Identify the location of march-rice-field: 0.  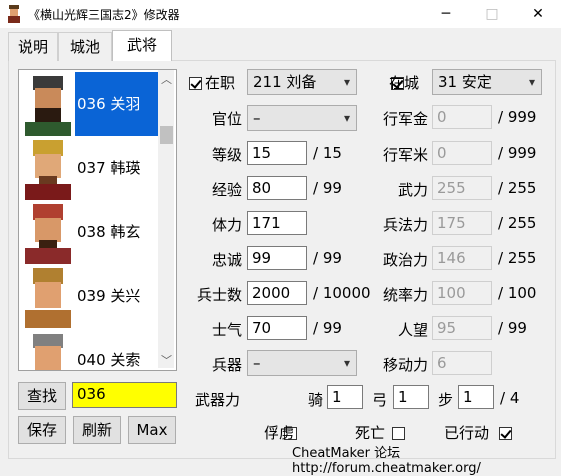
(462, 153).